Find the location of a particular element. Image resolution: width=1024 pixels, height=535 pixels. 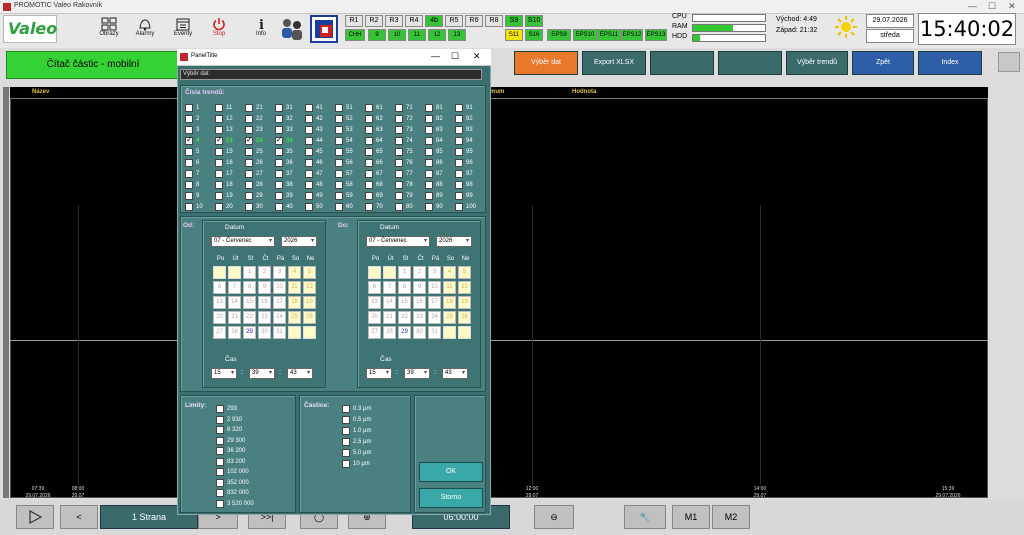

trend-55-checkbox is located at coordinates (339, 152).